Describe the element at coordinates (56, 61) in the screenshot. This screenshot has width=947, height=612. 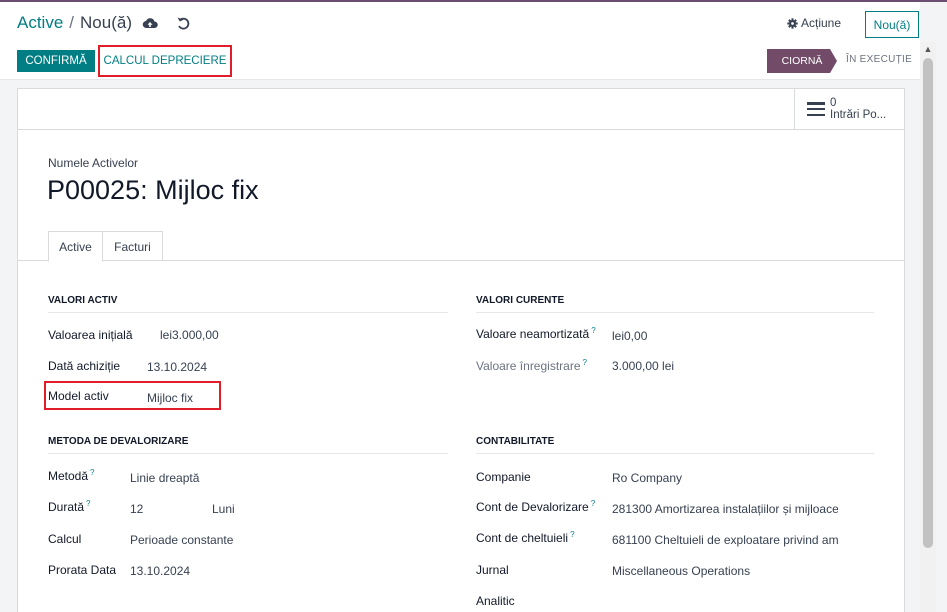
I see `confirm-button: CONFIRMĂ` at that location.